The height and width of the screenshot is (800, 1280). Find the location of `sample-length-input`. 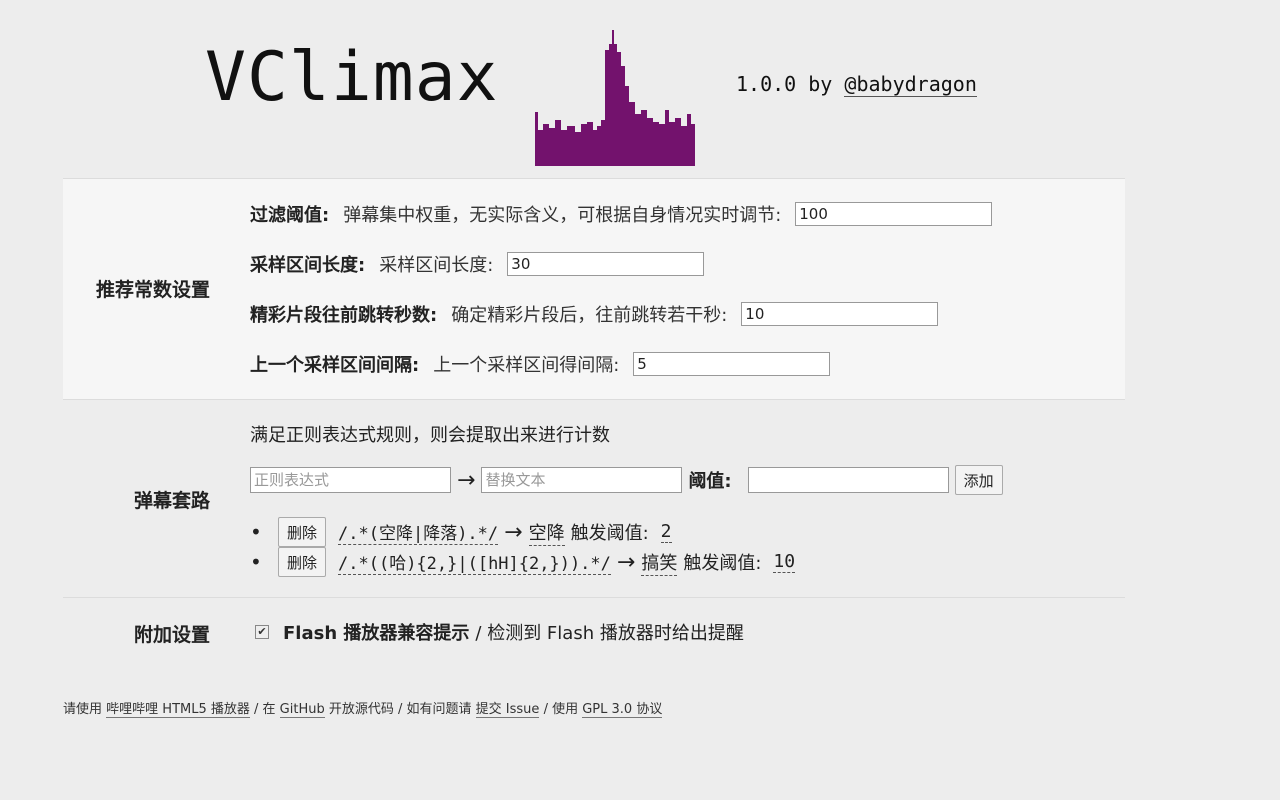

sample-length-input is located at coordinates (606, 264).